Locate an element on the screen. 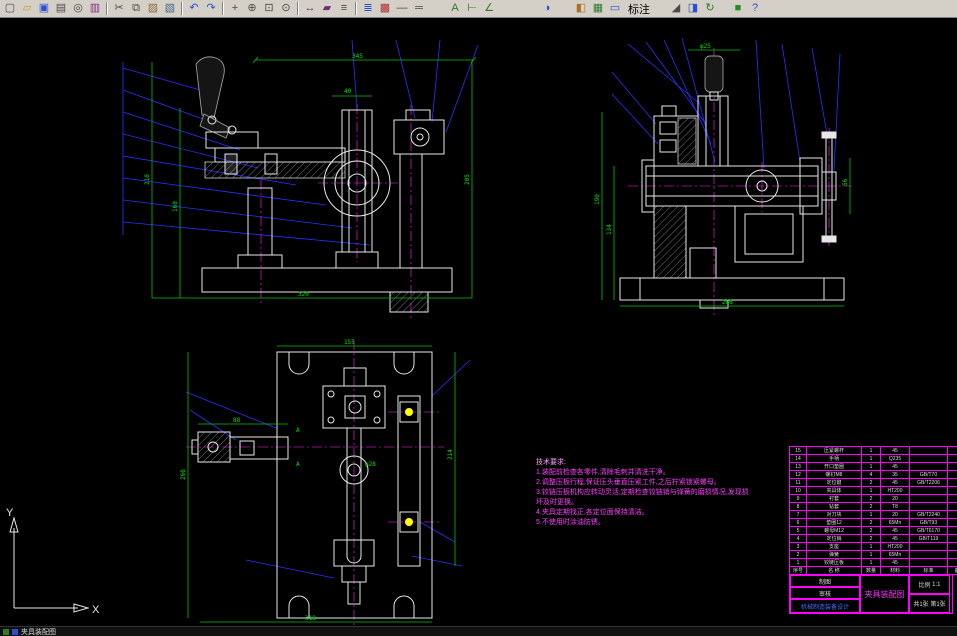  parts-list-row: 7 对刀块 1 20 GB/T2240 is located at coordinates (873, 514).